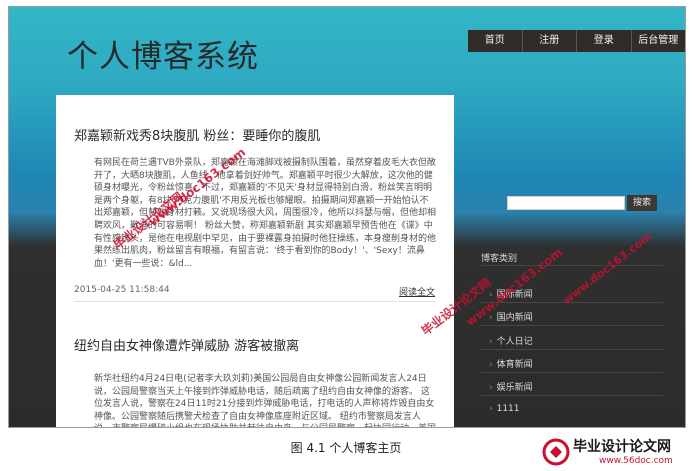  I want to click on sidebar-item-category: › 1111, so click(504, 409).